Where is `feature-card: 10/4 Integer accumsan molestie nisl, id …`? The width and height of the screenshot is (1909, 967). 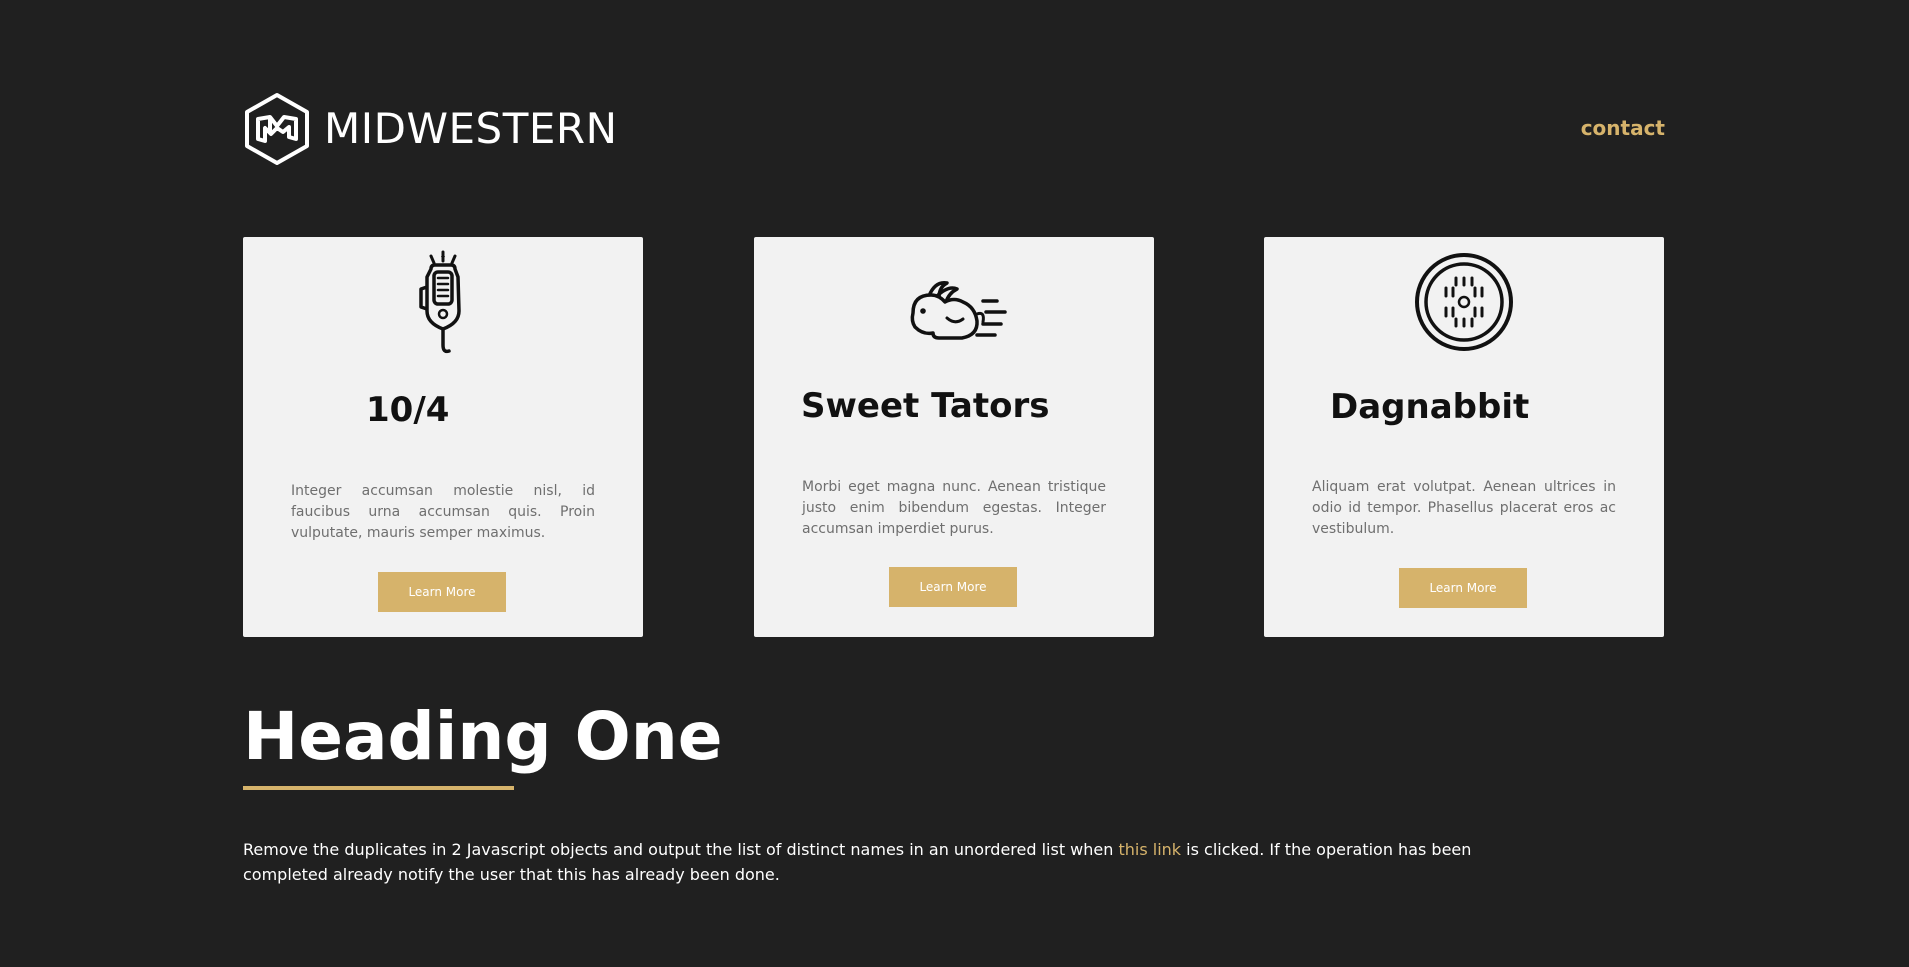
feature-card: 10/4 Integer accumsan molestie nisl, id … is located at coordinates (443, 437).